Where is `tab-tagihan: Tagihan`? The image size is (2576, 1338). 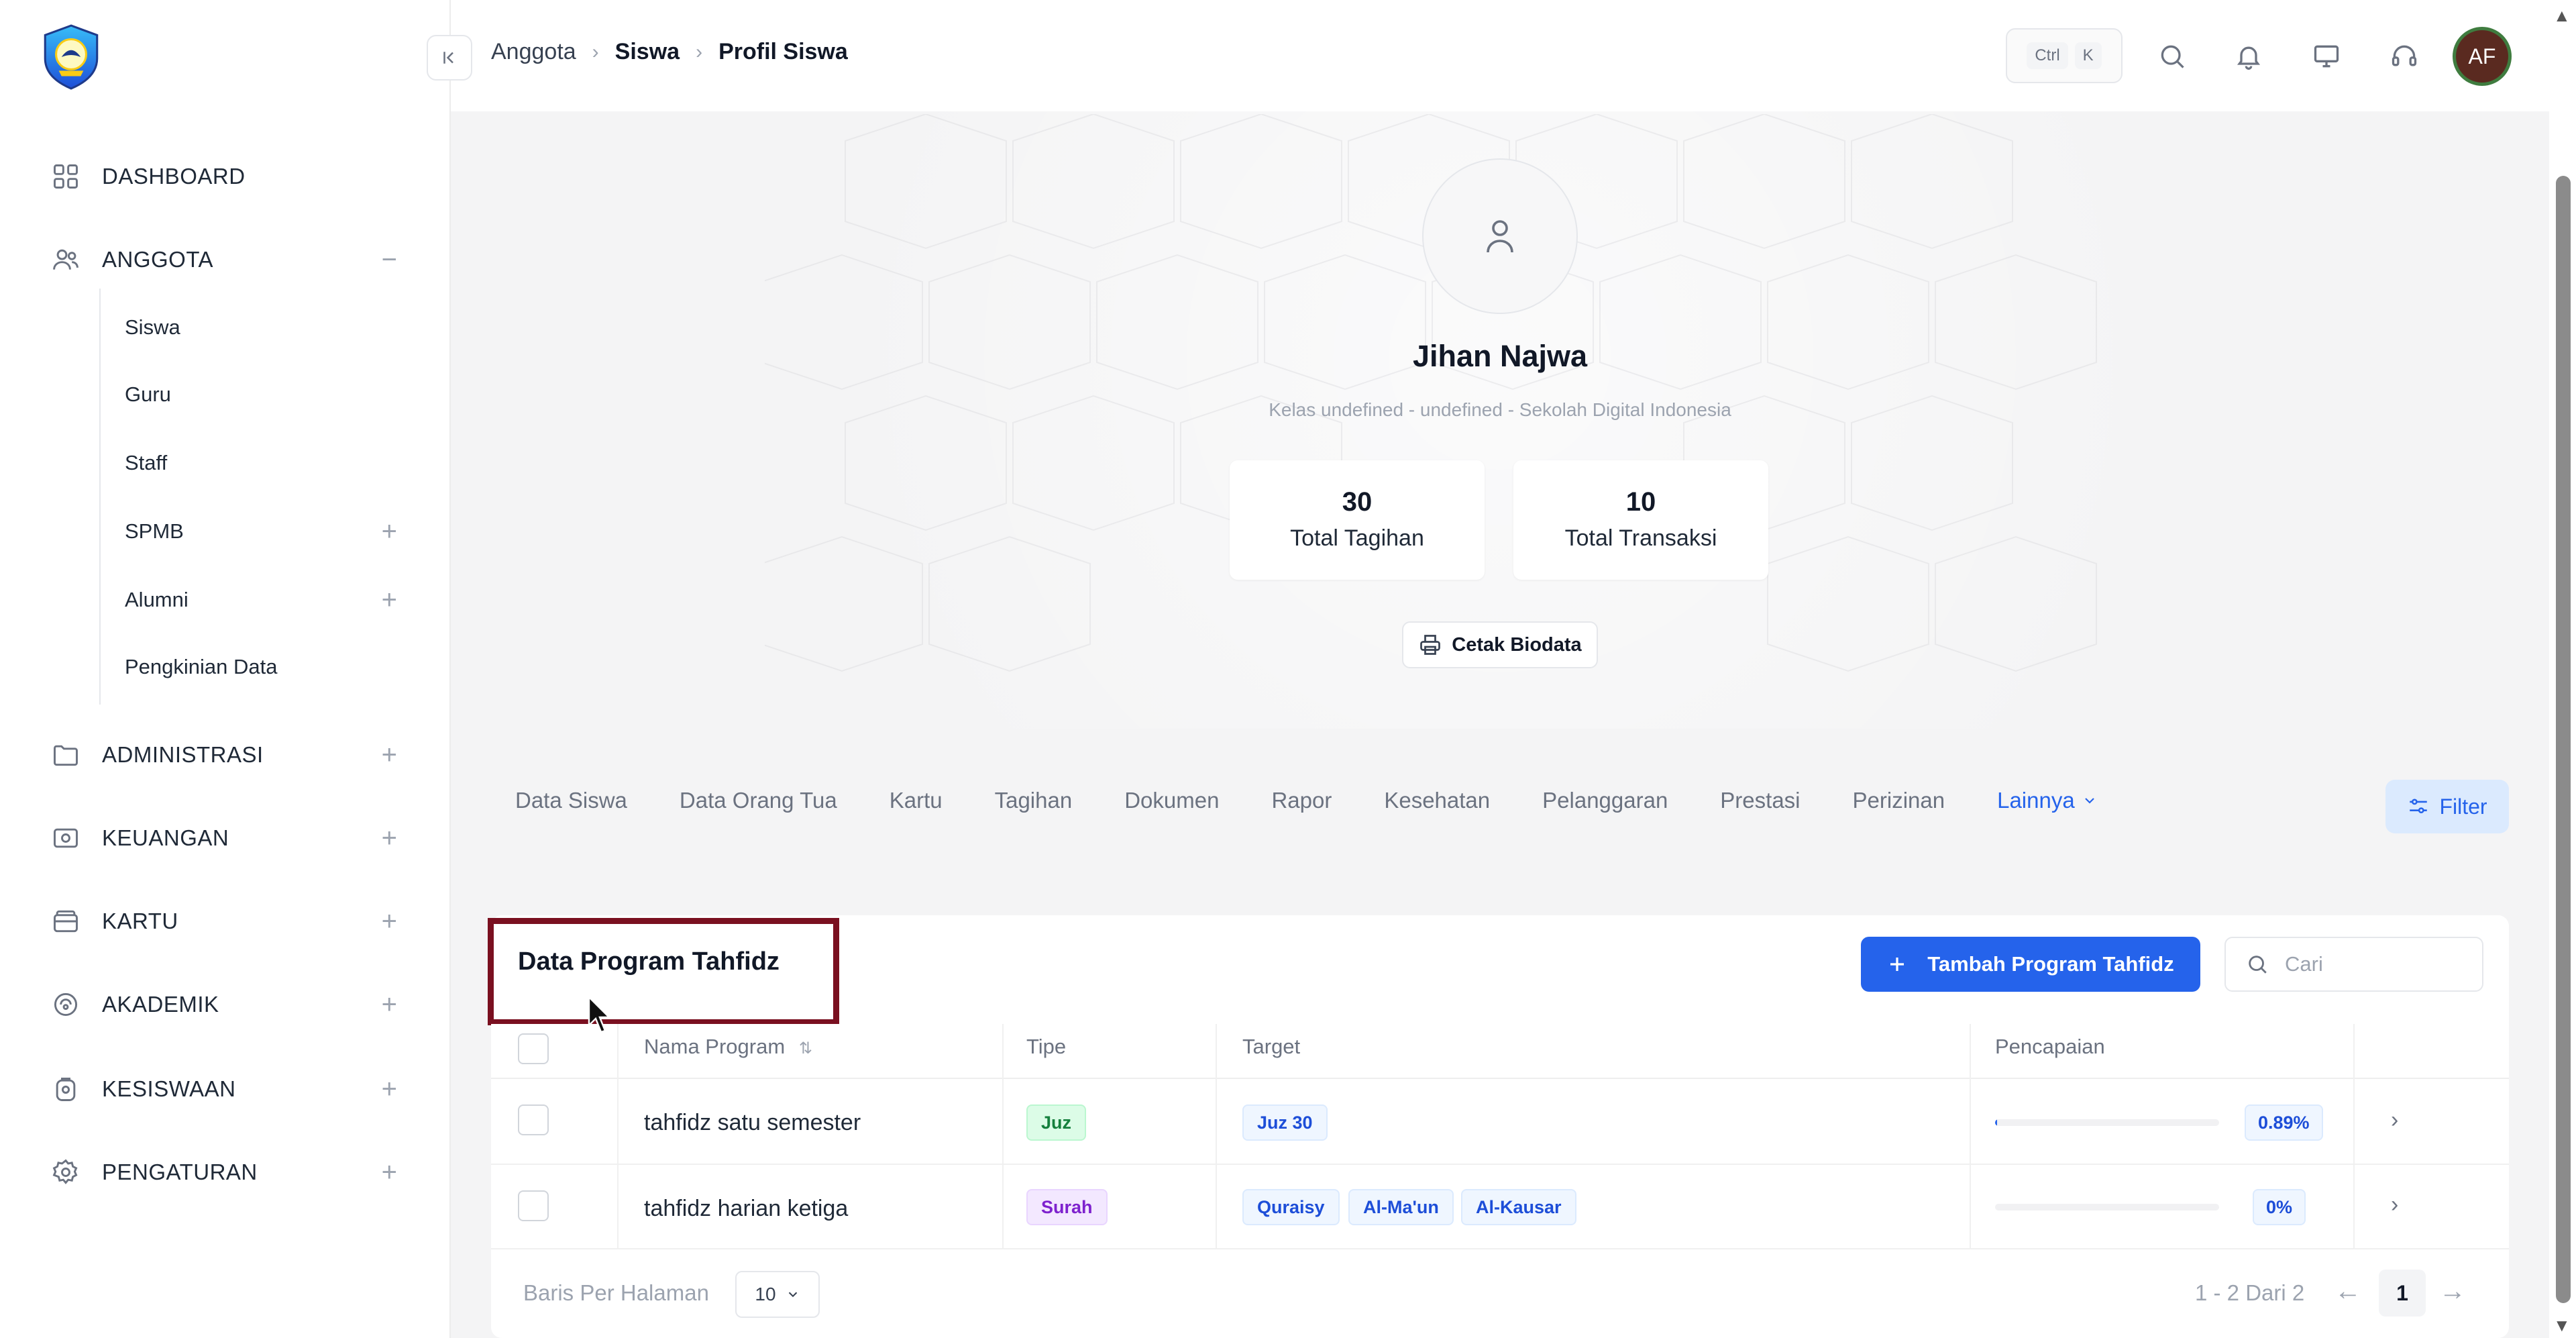
tab-tagihan: Tagihan is located at coordinates (1034, 801).